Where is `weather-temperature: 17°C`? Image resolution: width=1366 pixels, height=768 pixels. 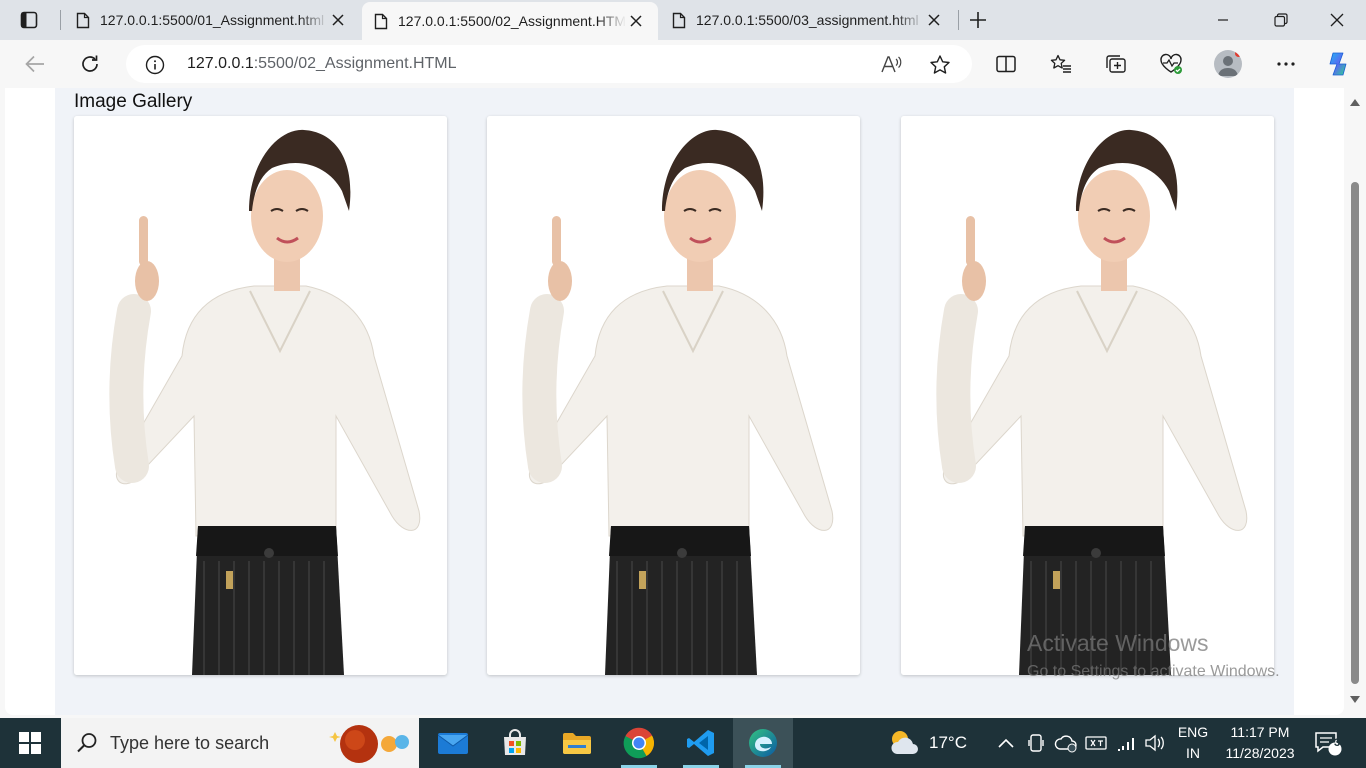 weather-temperature: 17°C is located at coordinates (948, 743).